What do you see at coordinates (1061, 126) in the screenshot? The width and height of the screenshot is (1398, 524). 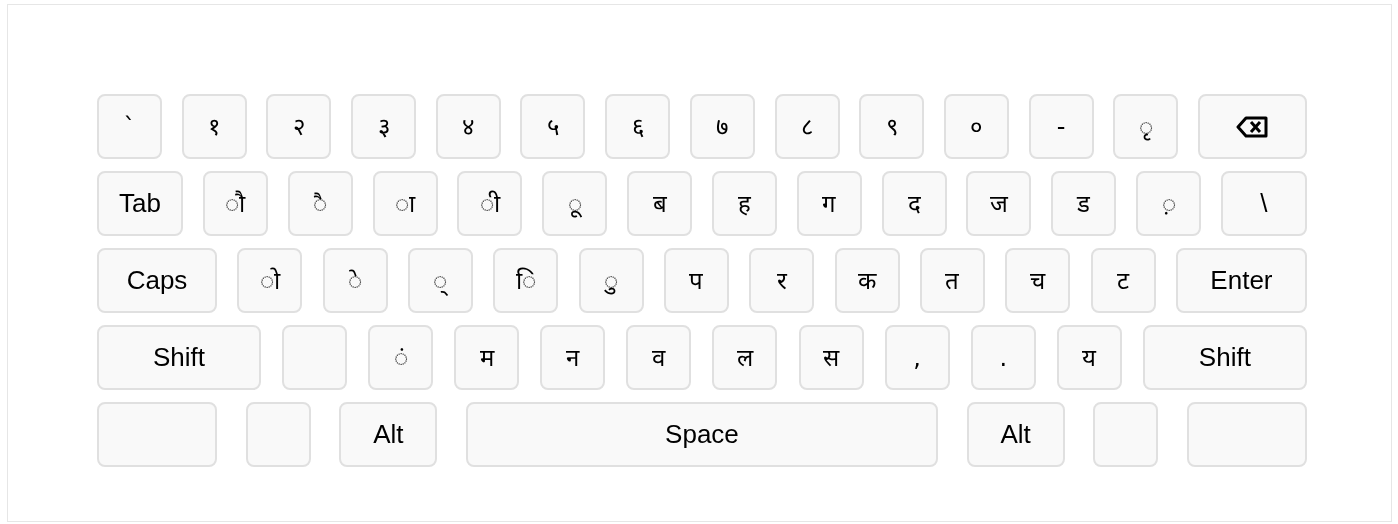 I see `key: -` at bounding box center [1061, 126].